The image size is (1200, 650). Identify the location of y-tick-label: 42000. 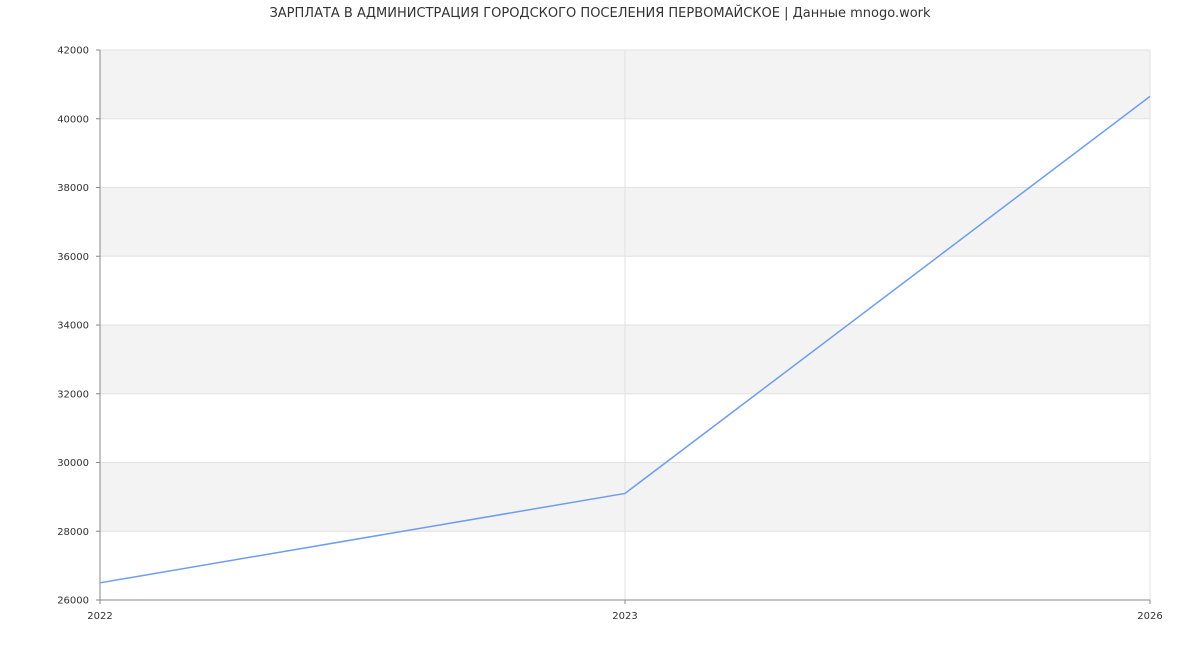
(73, 51).